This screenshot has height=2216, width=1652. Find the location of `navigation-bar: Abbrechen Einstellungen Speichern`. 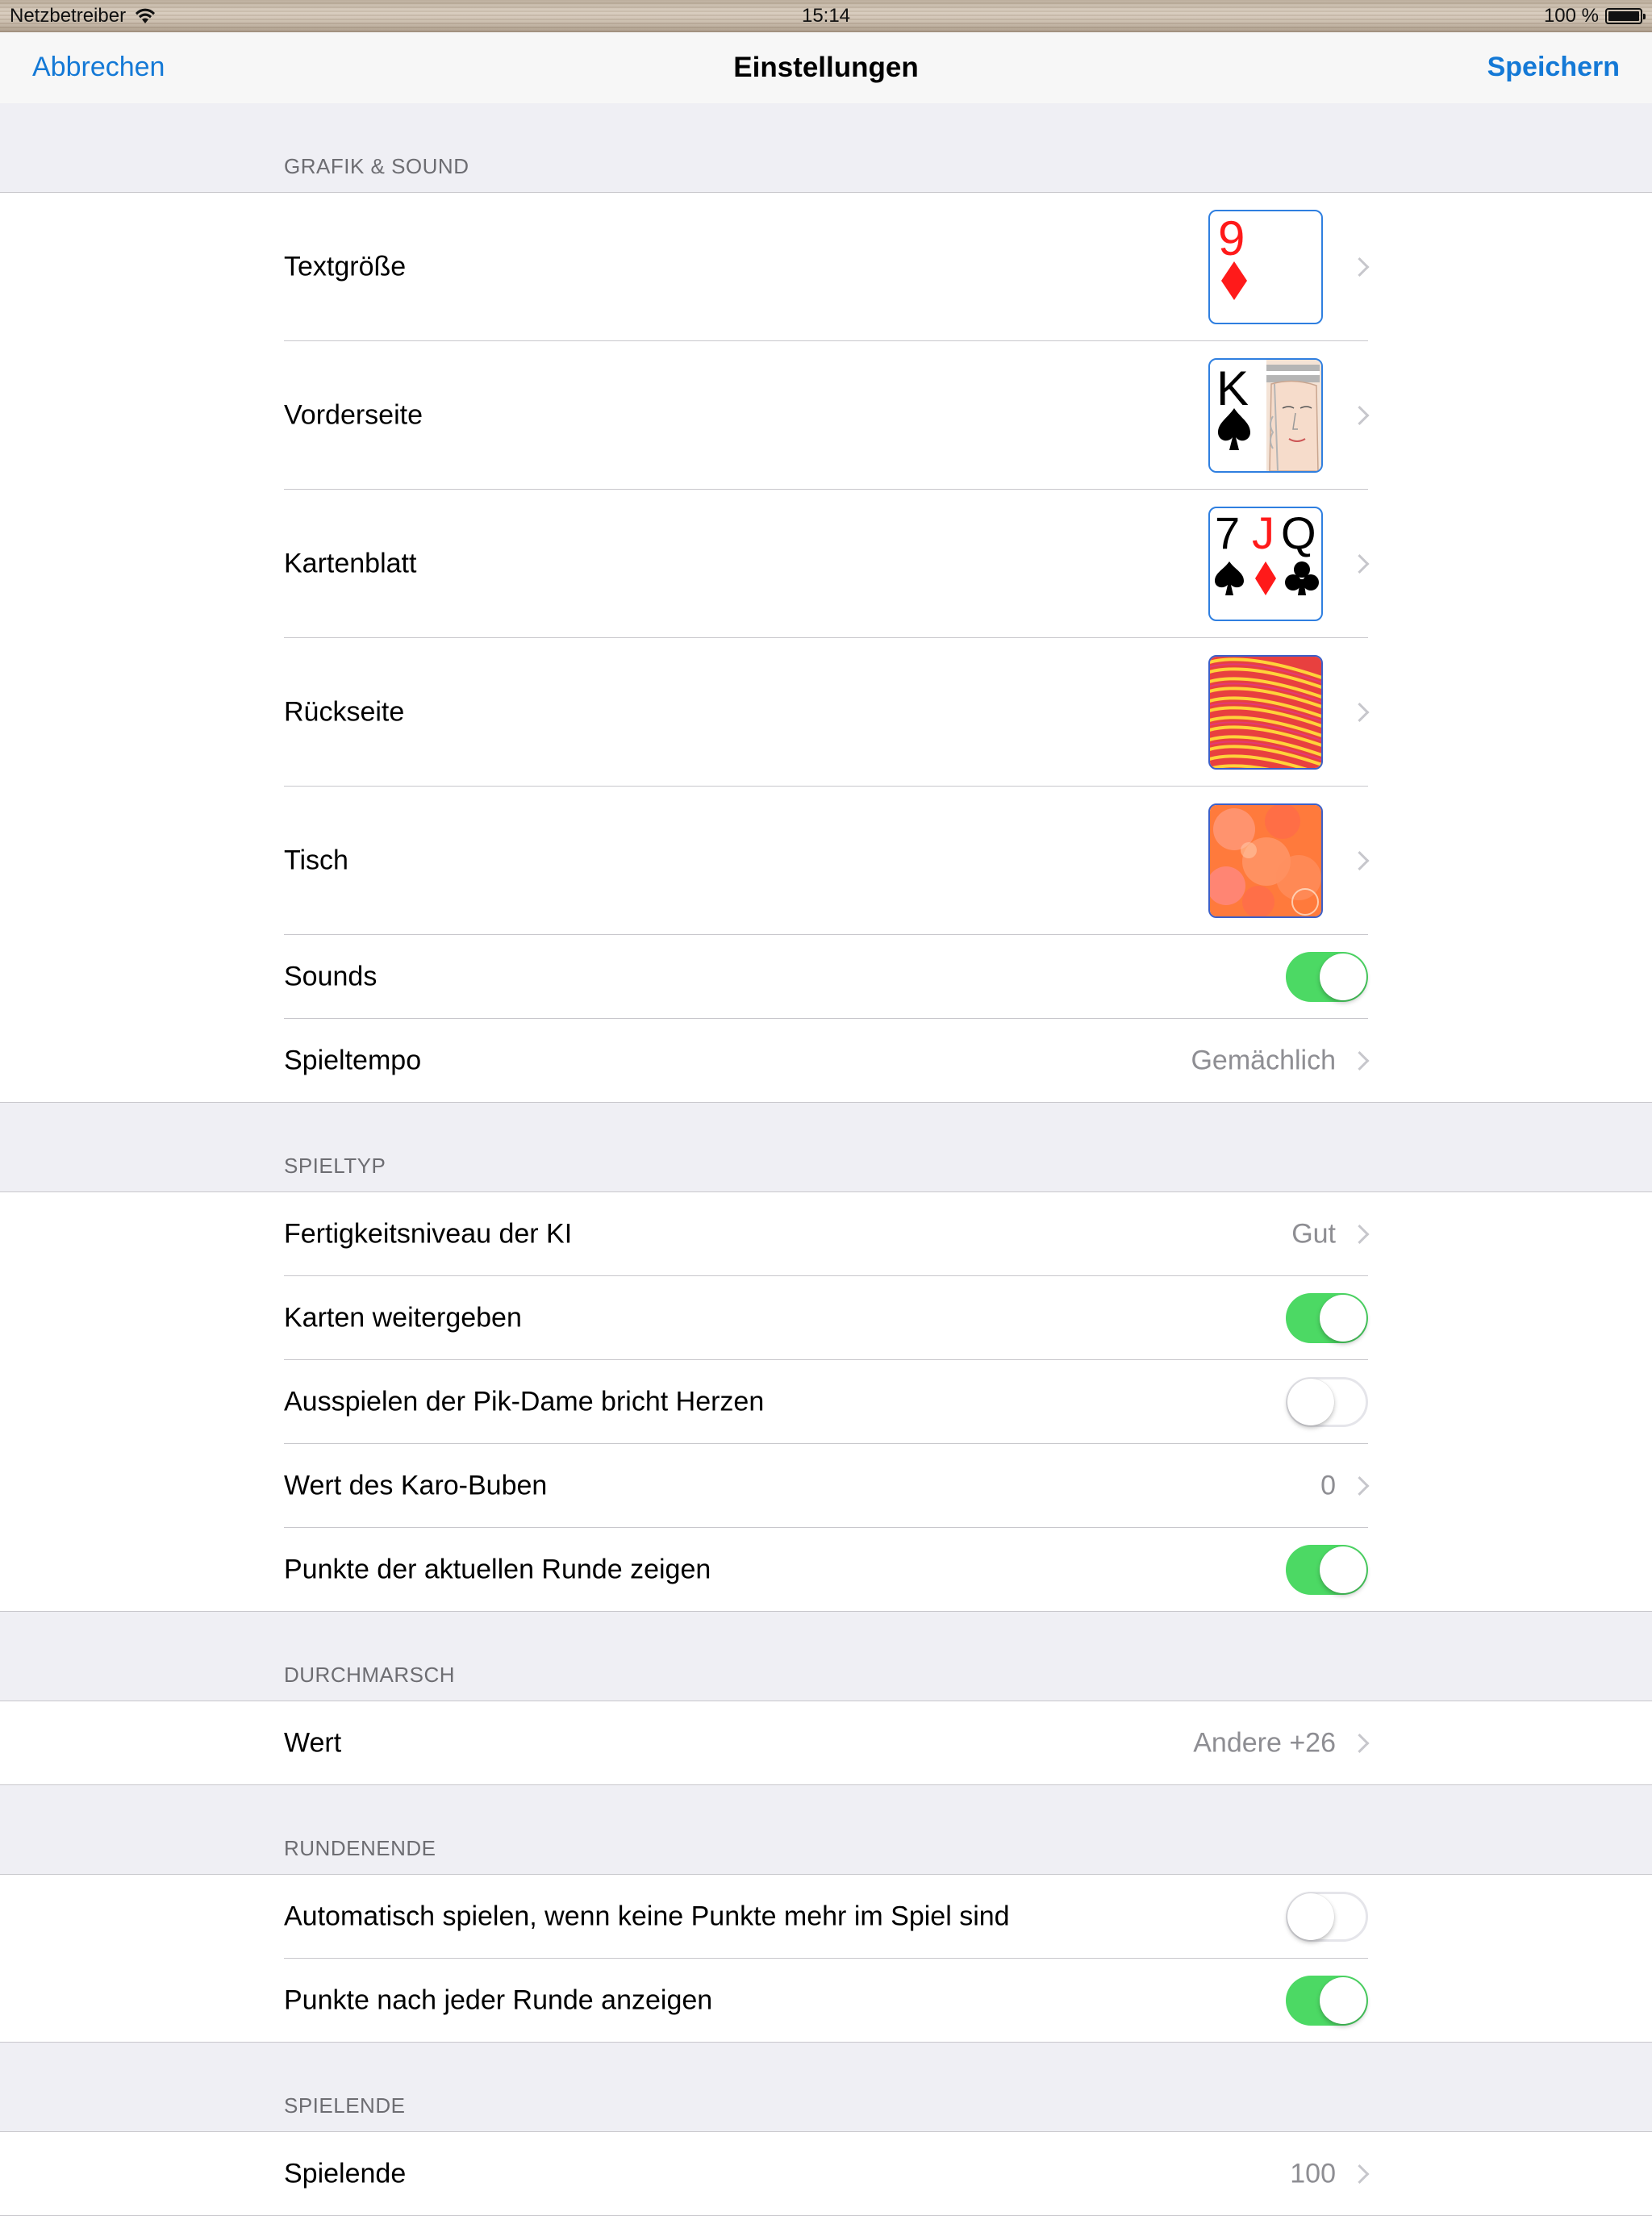

navigation-bar: Abbrechen Einstellungen Speichern is located at coordinates (826, 67).